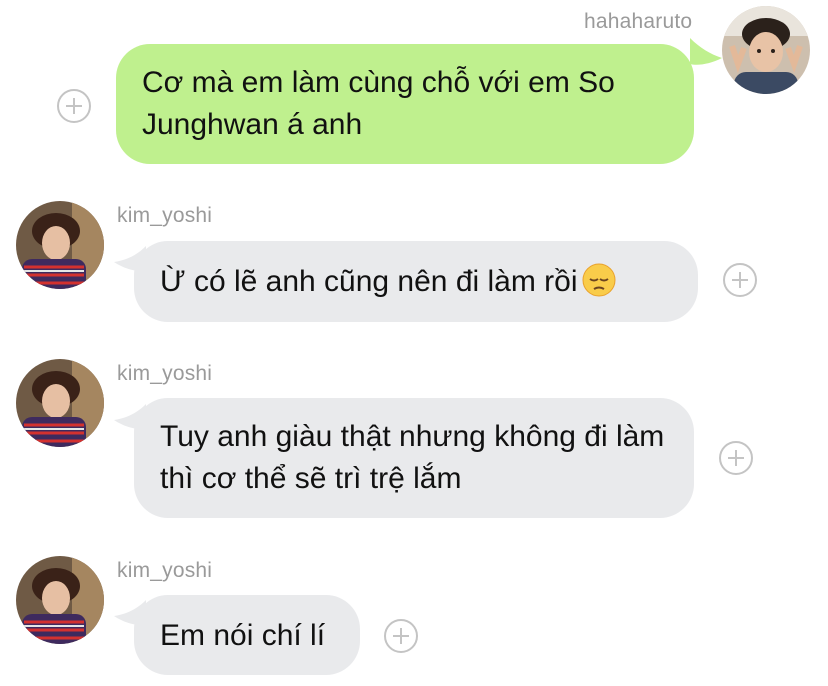 The image size is (828, 686). What do you see at coordinates (638, 21) in the screenshot?
I see `sender-username: hahaharuto` at bounding box center [638, 21].